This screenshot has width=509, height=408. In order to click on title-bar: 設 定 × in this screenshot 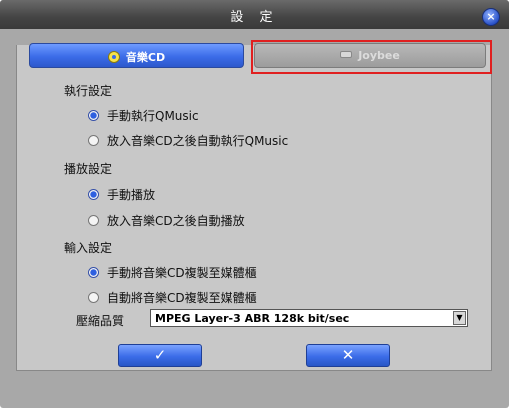, I will do `click(254, 14)`.